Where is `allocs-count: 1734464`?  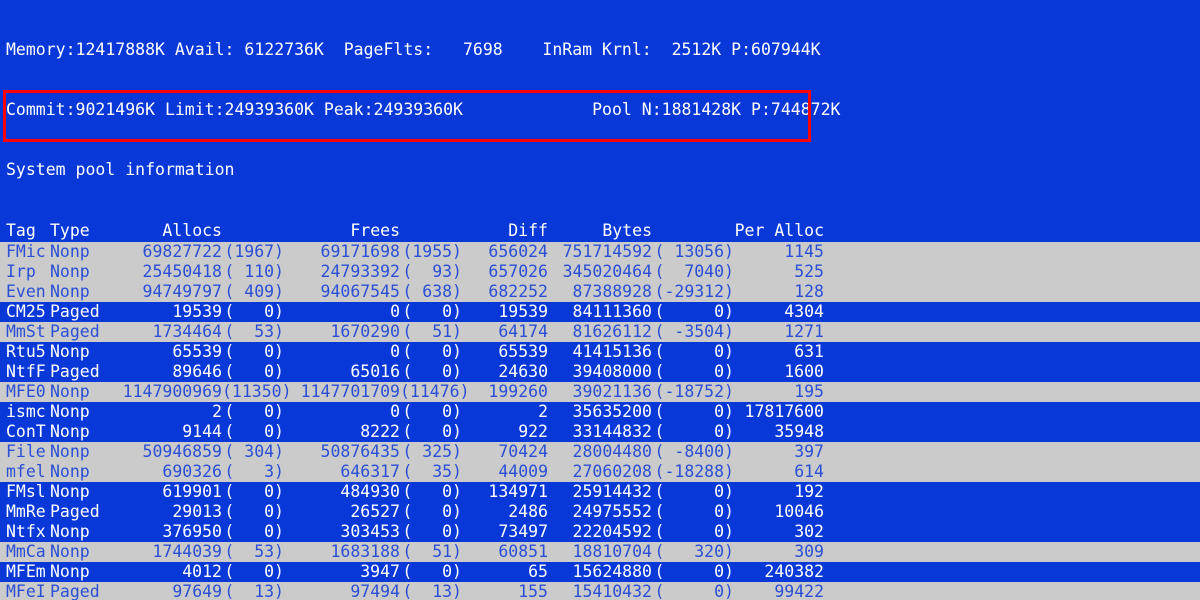 allocs-count: 1734464 is located at coordinates (187, 331).